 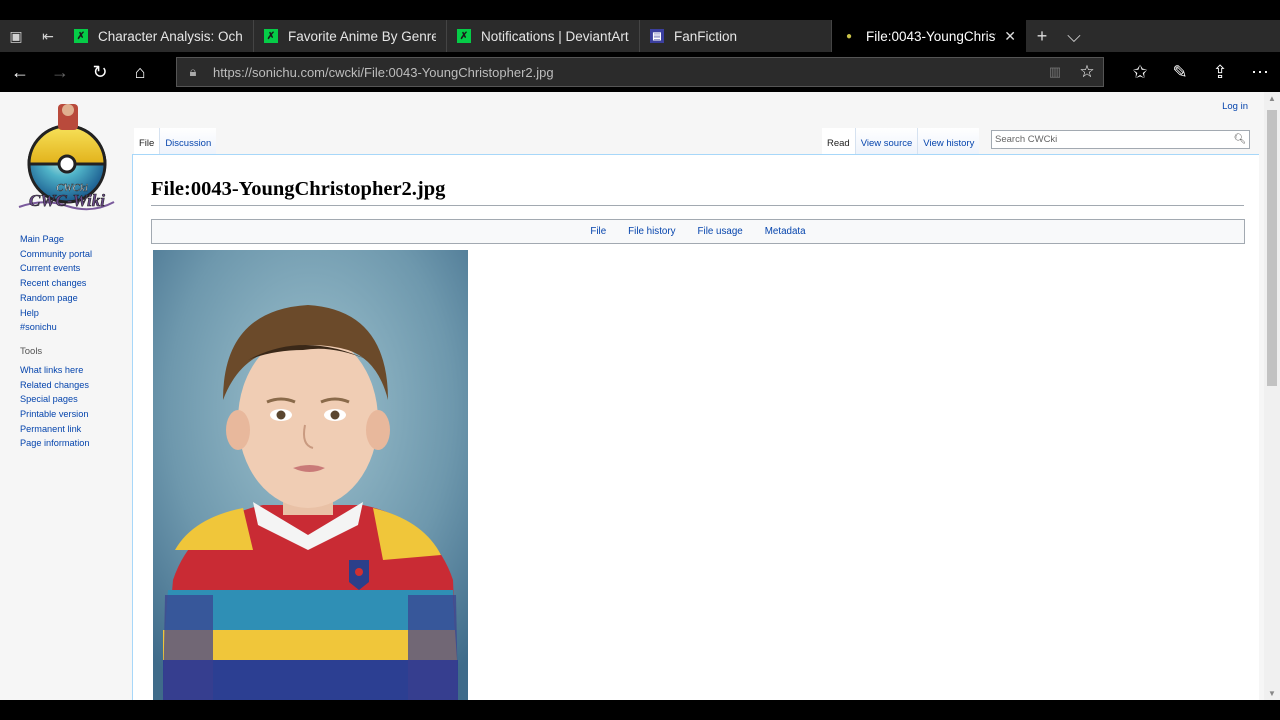 I want to click on filetoc-file: File, so click(x=598, y=231).